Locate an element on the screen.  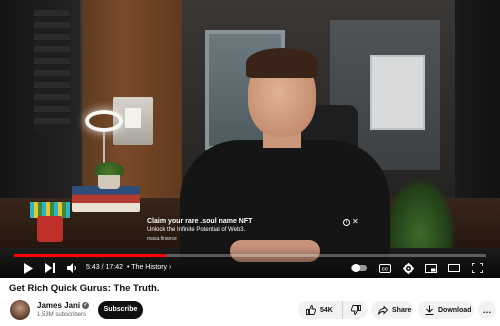
download-icon is located at coordinates (429, 310).